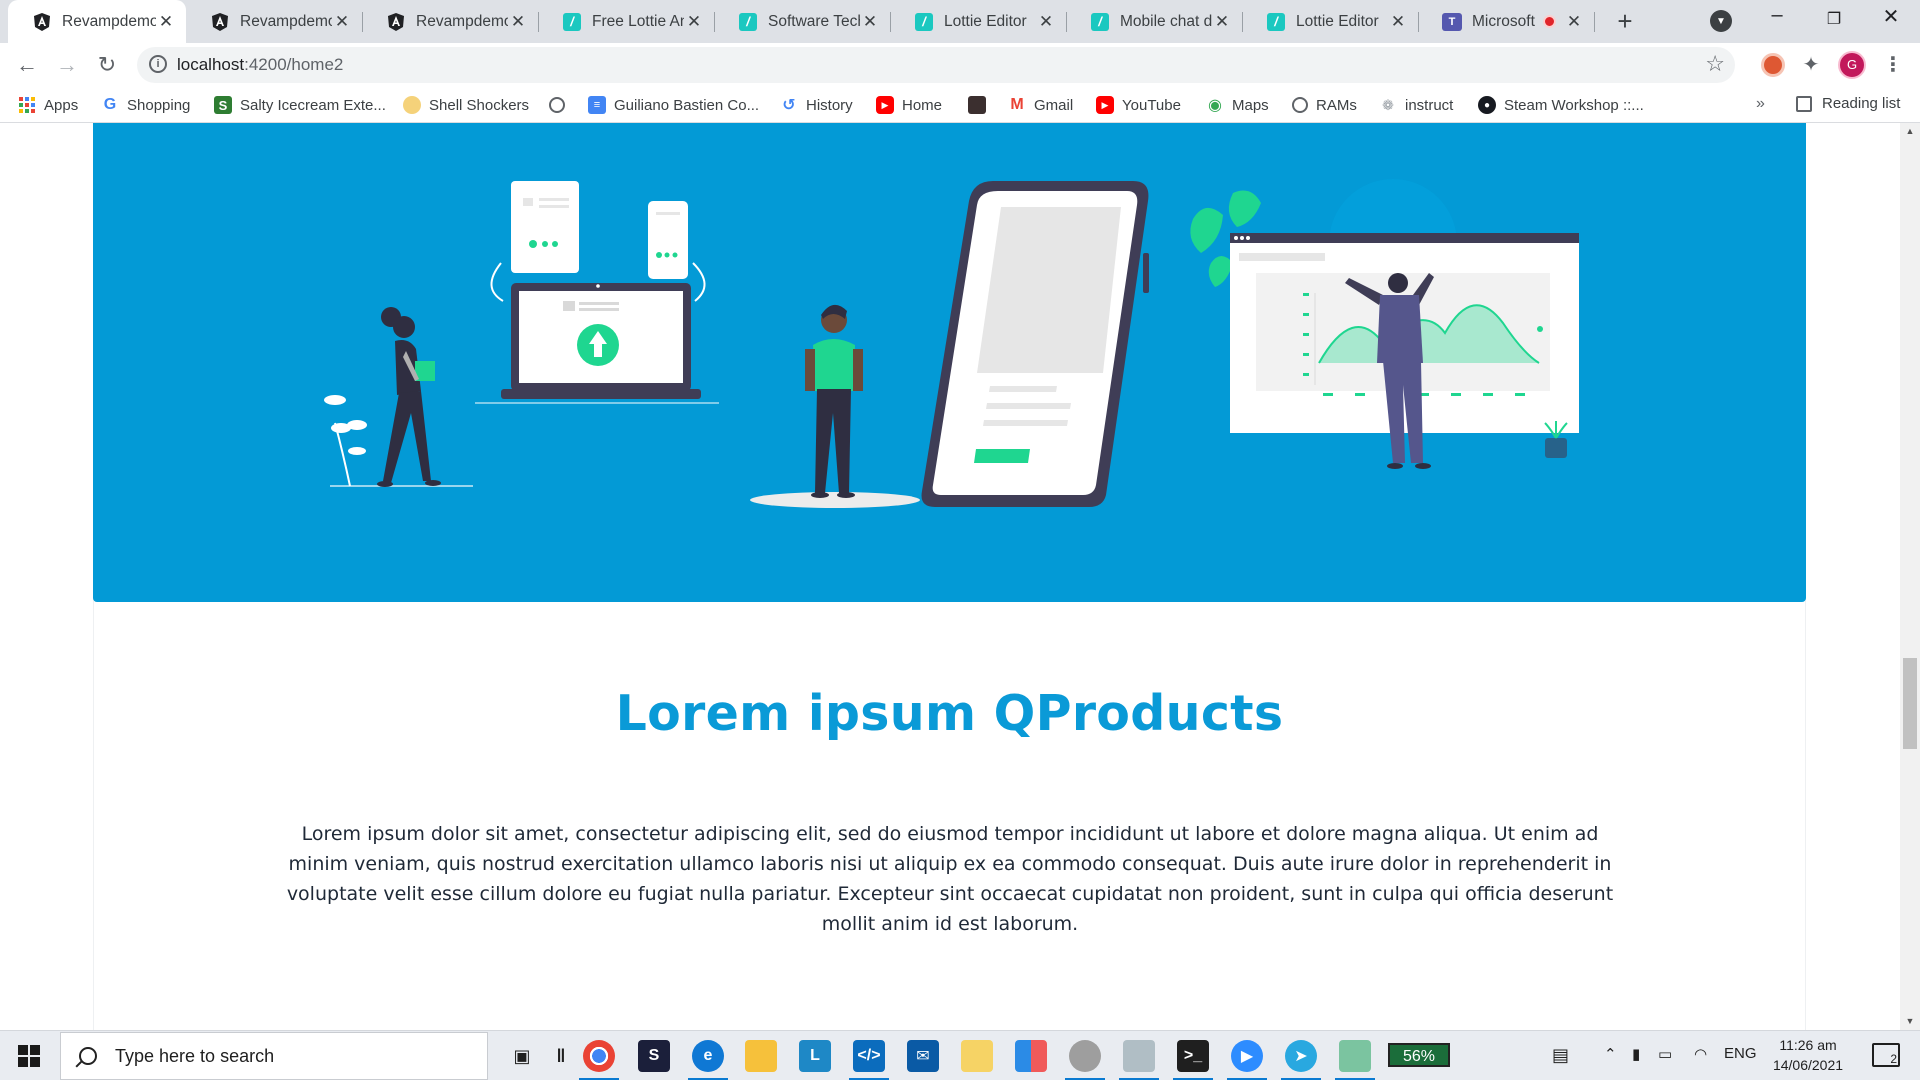  I want to click on sticky-app-icon, so click(977, 1056).